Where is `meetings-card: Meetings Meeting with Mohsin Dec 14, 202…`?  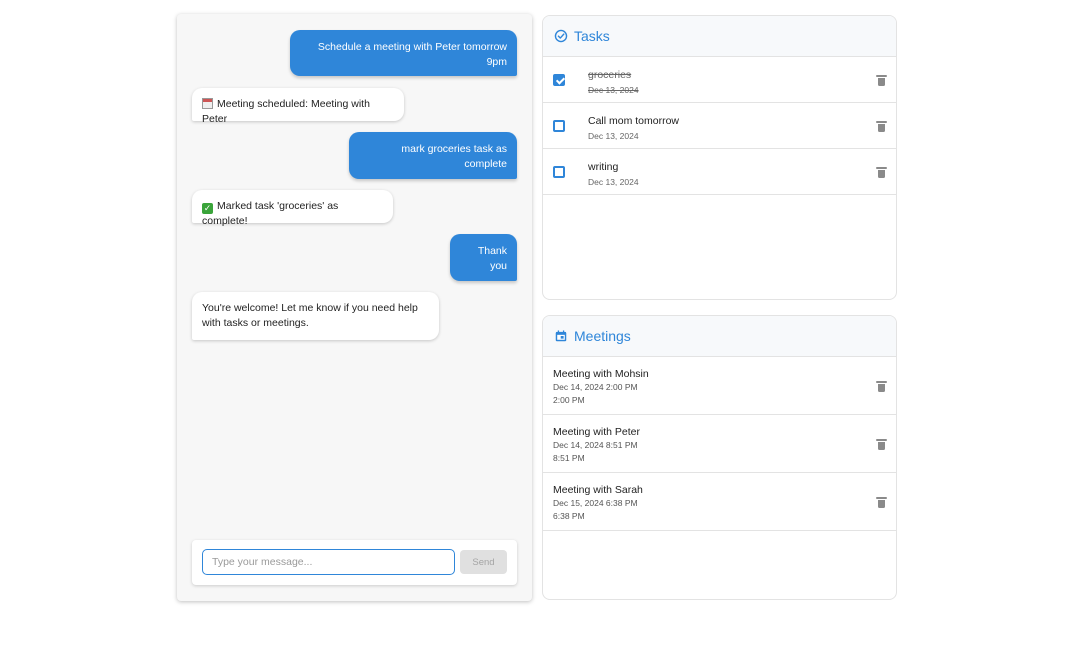 meetings-card: Meetings Meeting with Mohsin Dec 14, 202… is located at coordinates (719, 457).